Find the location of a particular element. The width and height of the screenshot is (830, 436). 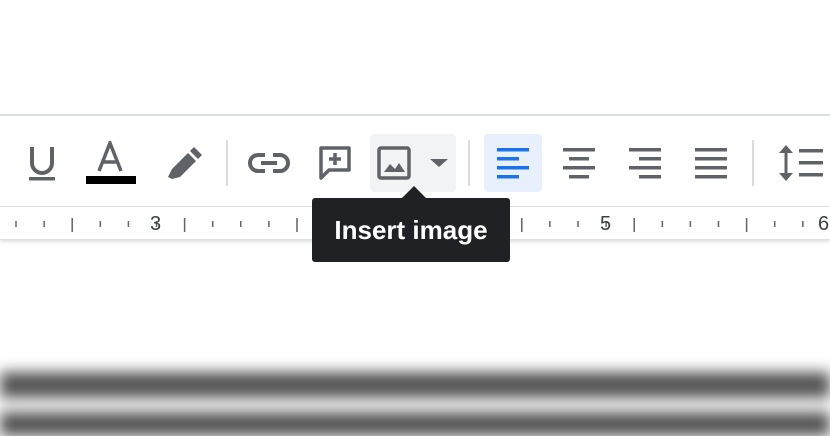

tooltip-arrow is located at coordinates (414, 192).